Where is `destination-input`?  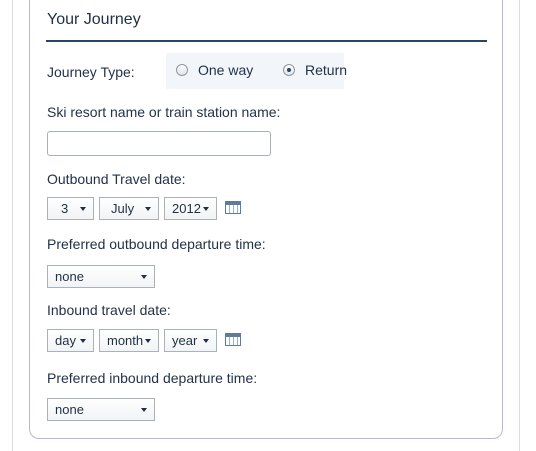
destination-input is located at coordinates (159, 143).